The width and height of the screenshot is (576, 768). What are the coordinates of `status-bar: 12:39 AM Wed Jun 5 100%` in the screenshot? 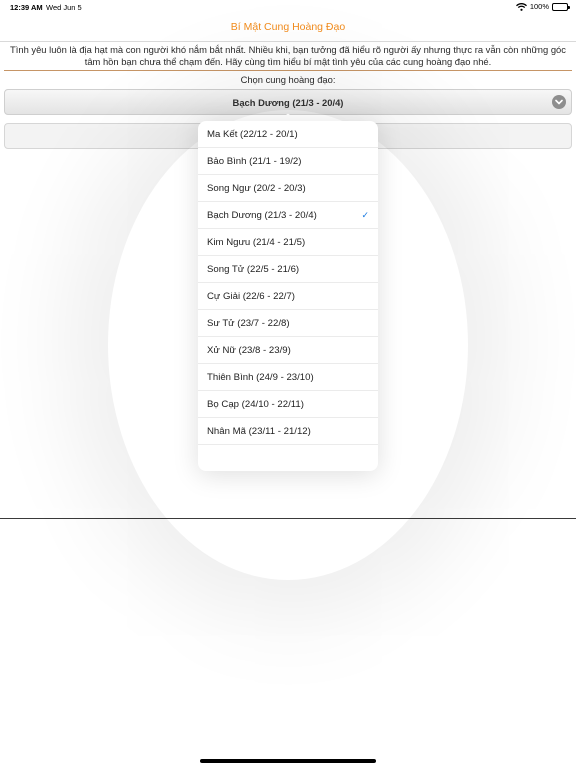 It's located at (288, 7).